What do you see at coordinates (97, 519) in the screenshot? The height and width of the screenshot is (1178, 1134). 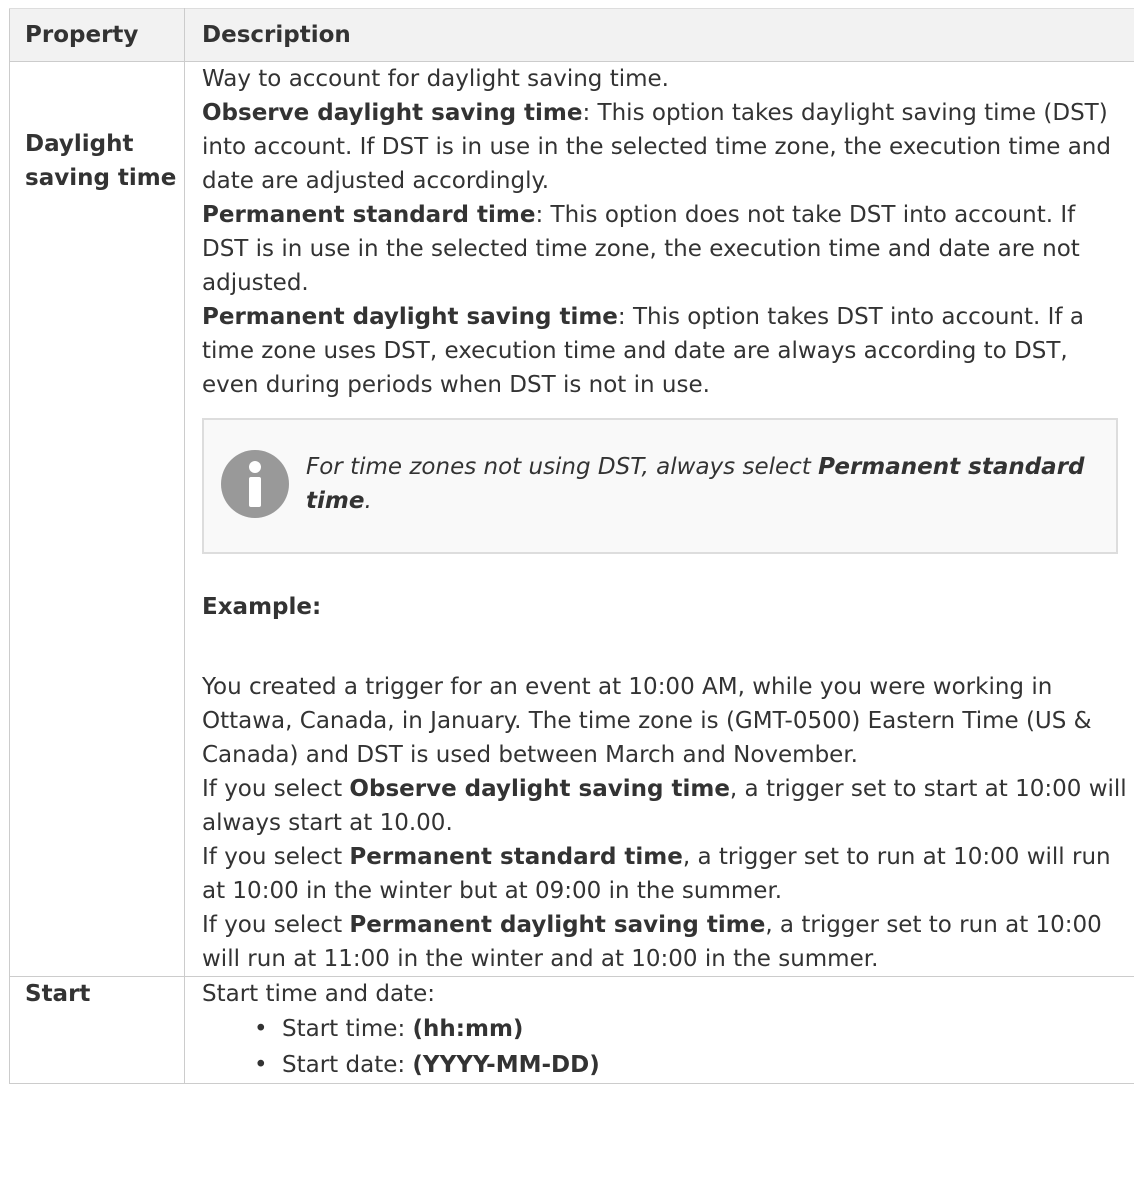 I see `property-cell: Daylight saving time` at bounding box center [97, 519].